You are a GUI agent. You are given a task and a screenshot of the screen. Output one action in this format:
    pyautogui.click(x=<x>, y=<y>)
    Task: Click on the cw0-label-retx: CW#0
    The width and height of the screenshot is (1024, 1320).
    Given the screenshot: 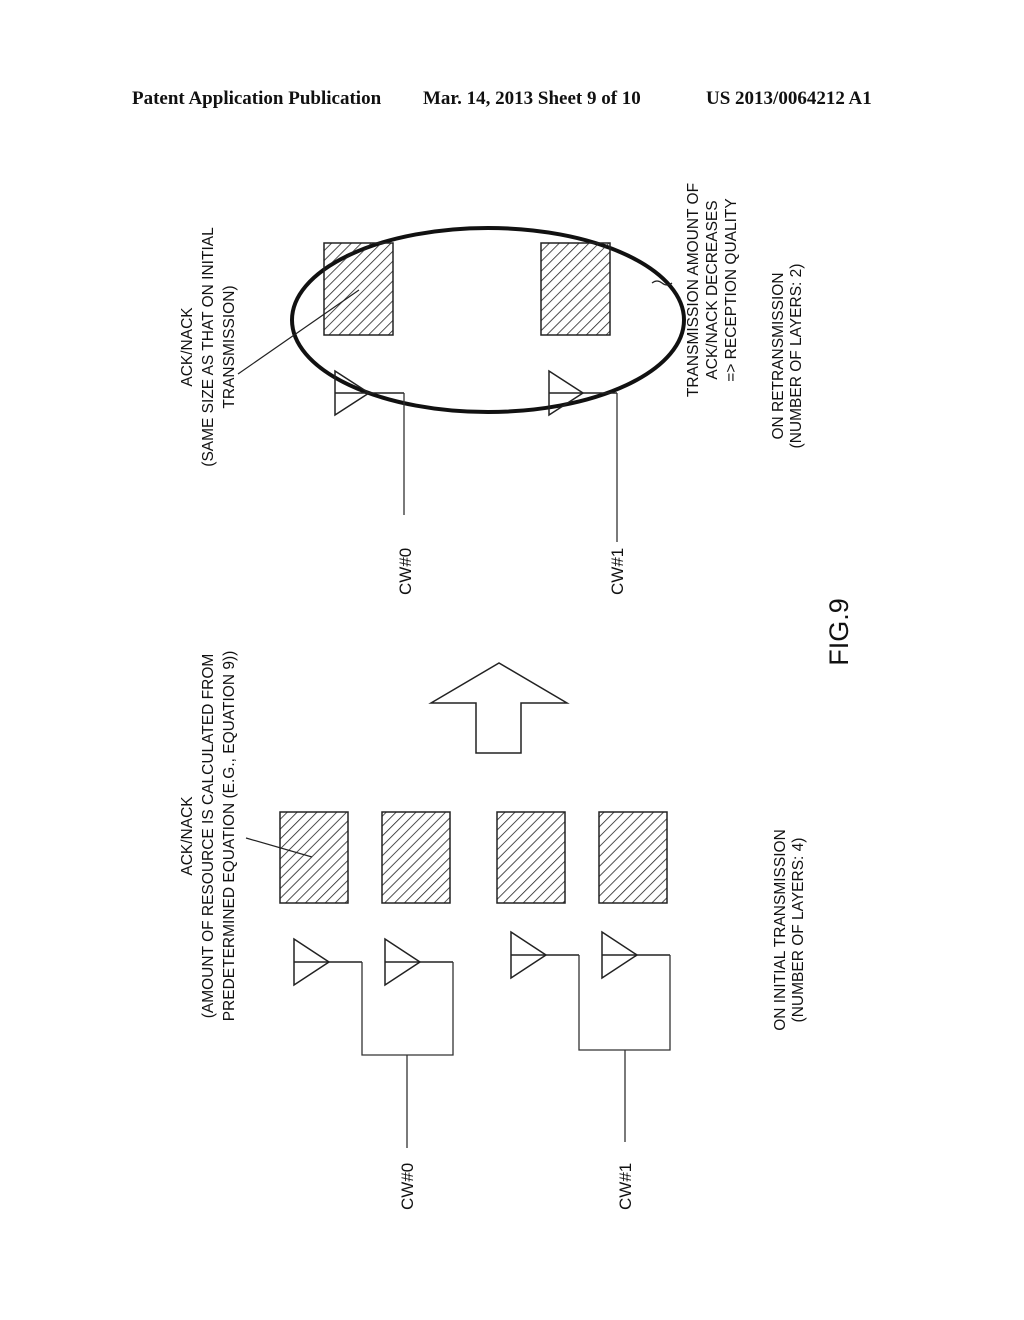 What is the action you would take?
    pyautogui.click(x=405, y=571)
    